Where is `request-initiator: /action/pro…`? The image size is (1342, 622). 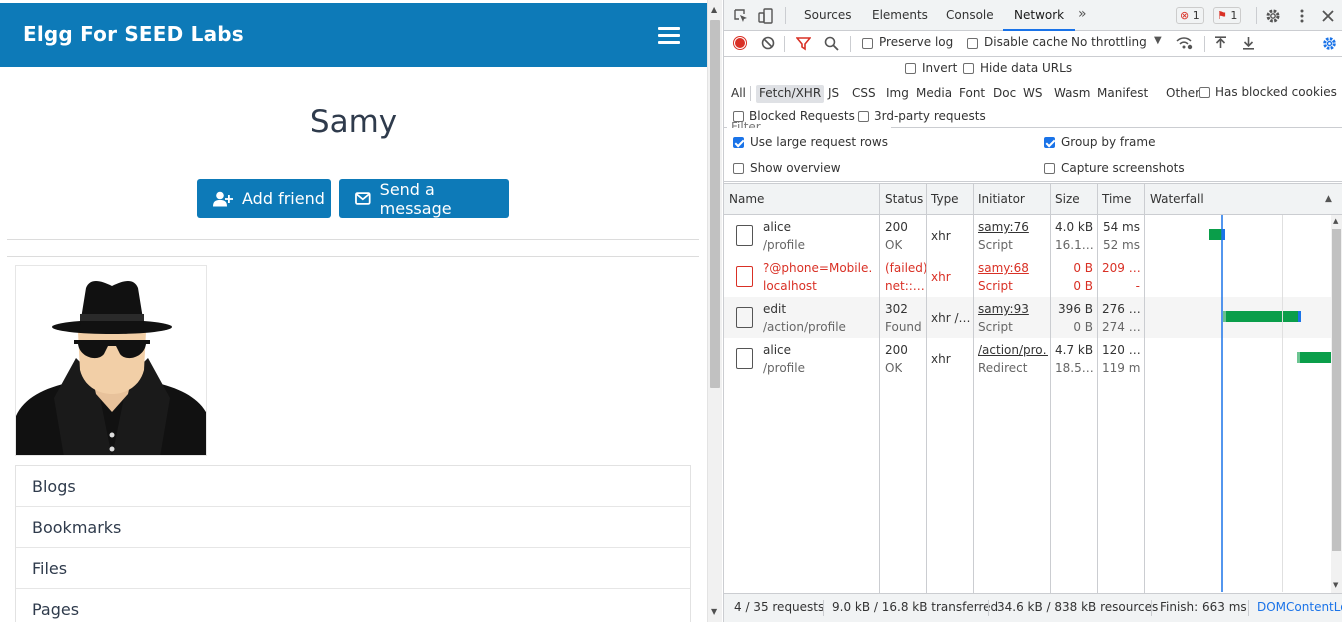
request-initiator: /action/pro… is located at coordinates (1013, 350).